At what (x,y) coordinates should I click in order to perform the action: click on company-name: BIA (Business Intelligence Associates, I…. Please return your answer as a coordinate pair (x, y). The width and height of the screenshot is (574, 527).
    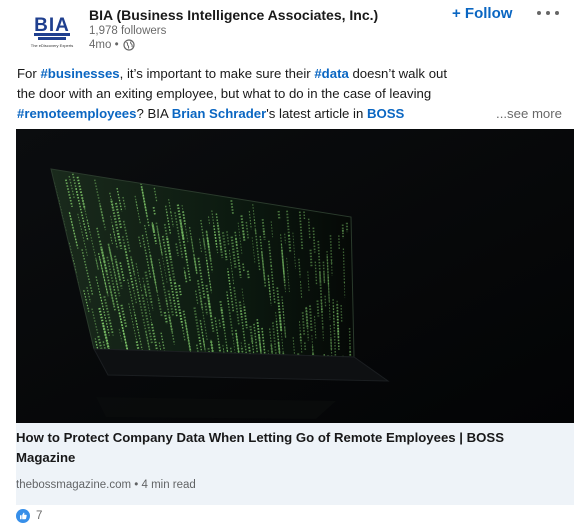
    Looking at the image, I should click on (233, 15).